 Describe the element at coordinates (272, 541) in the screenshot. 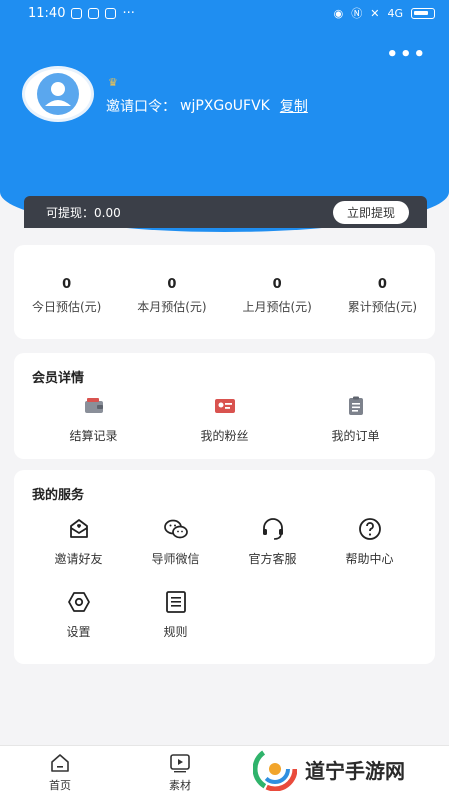

I see `customer-service-button: 官方客服` at that location.